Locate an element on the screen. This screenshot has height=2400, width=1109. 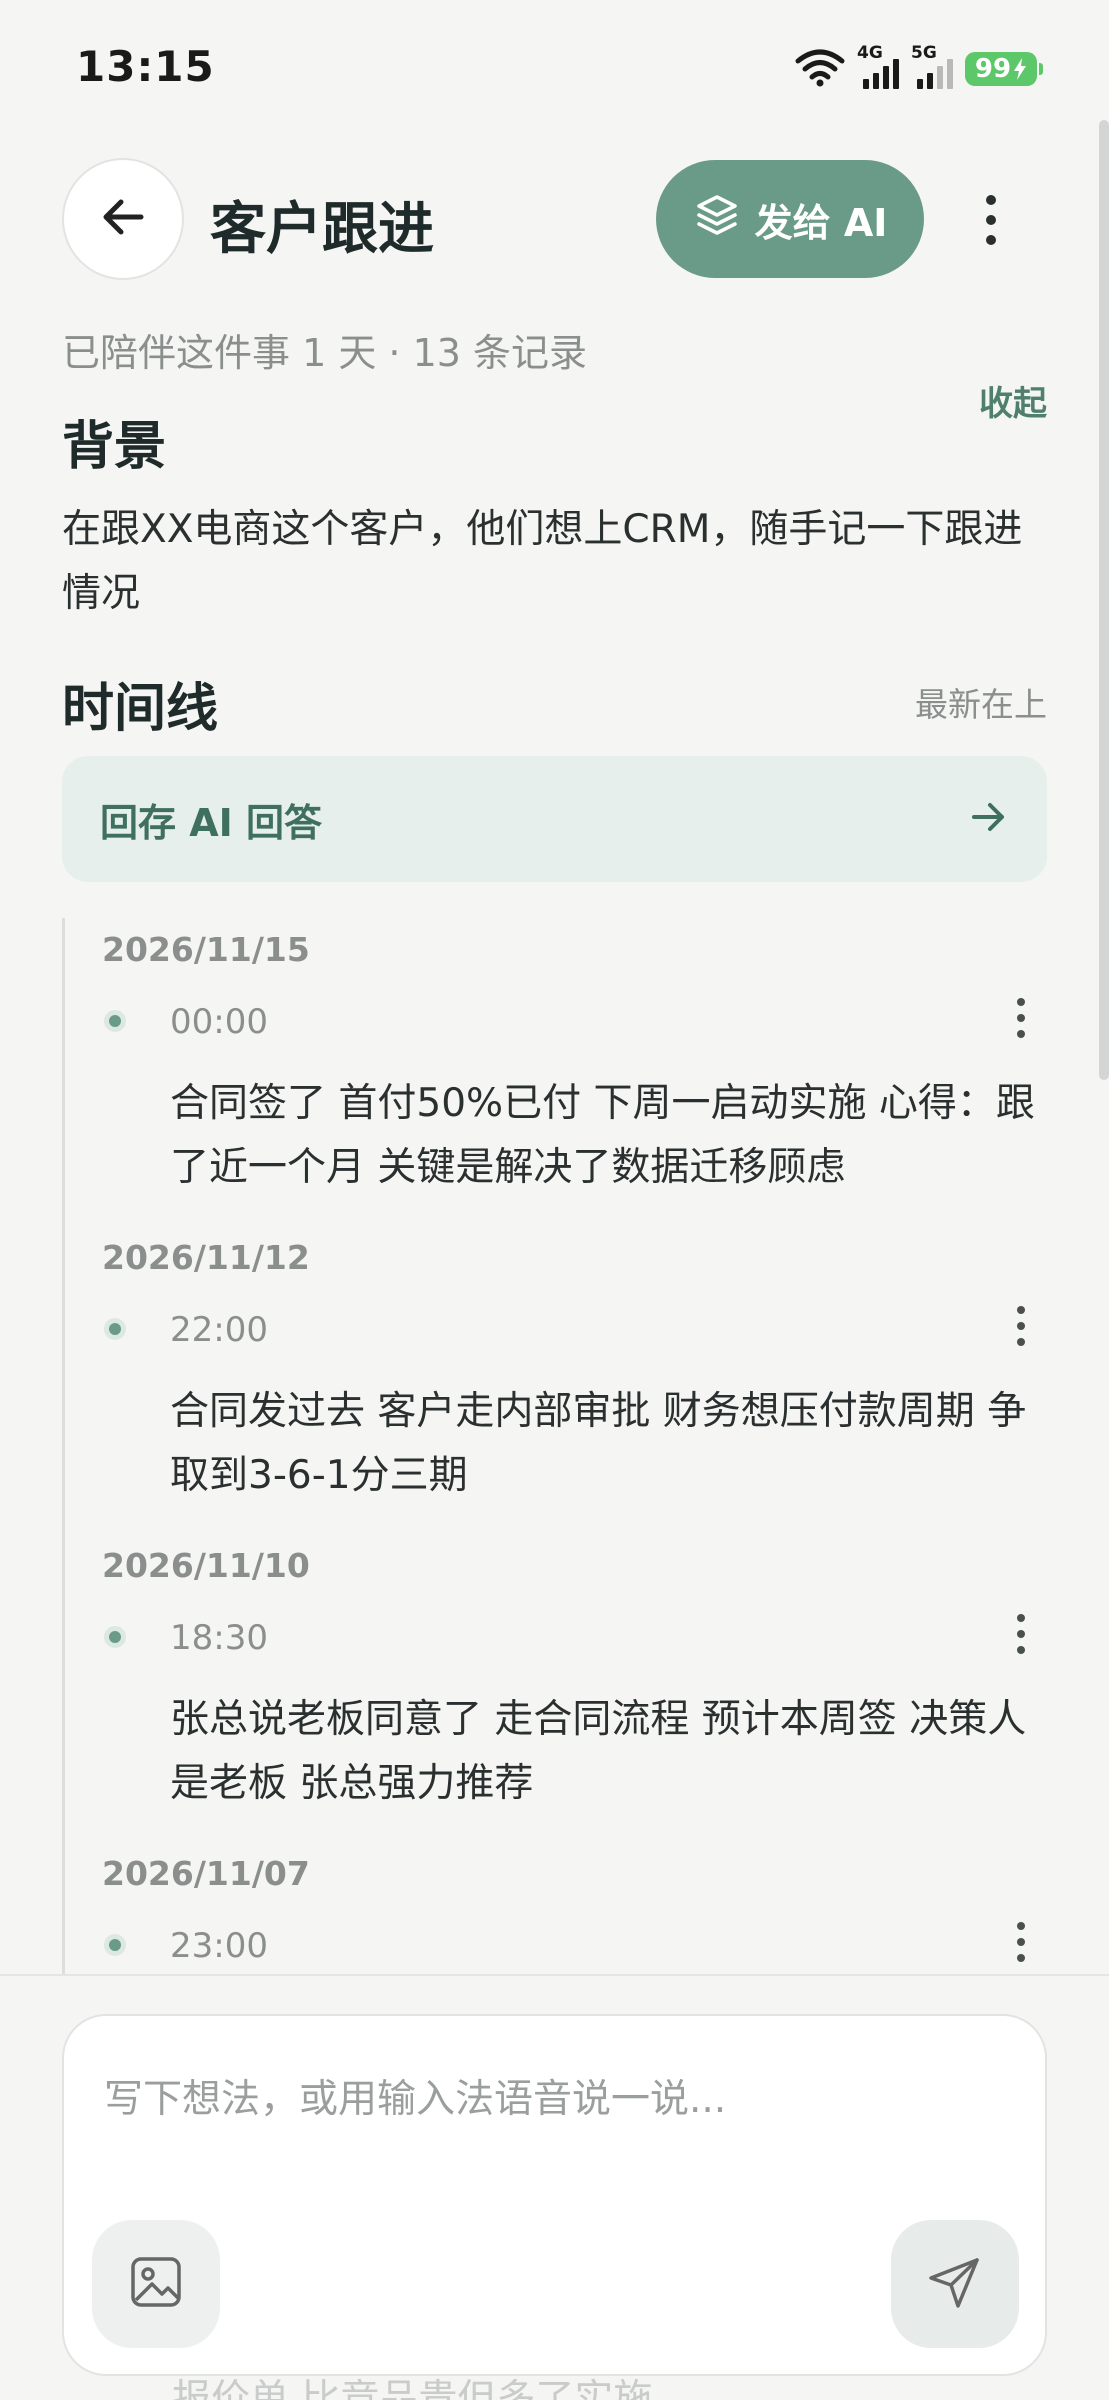
signal-icon: 5G is located at coordinates (932, 66).